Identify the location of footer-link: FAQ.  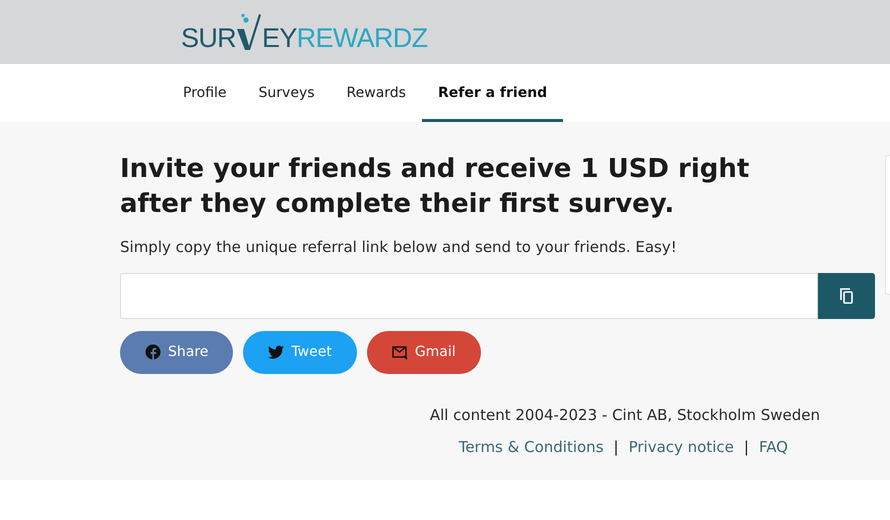
(773, 447).